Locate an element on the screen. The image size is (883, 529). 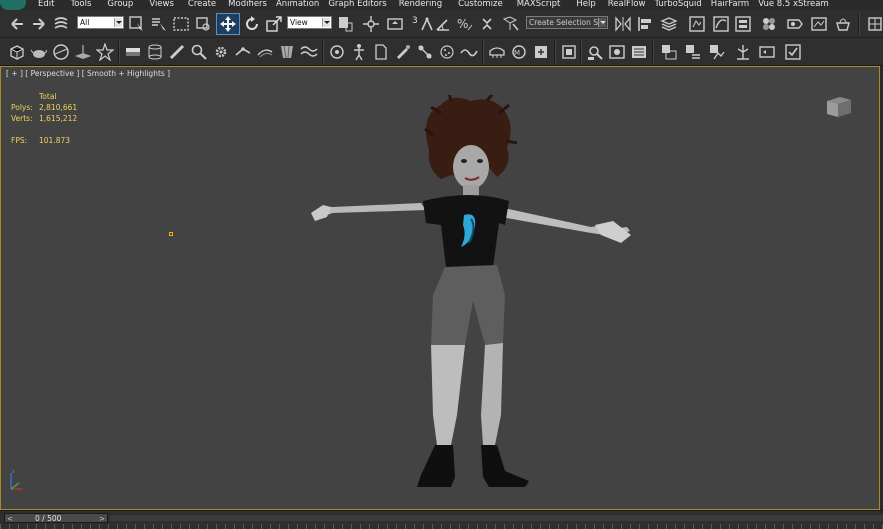
move-icon is located at coordinates (228, 24).